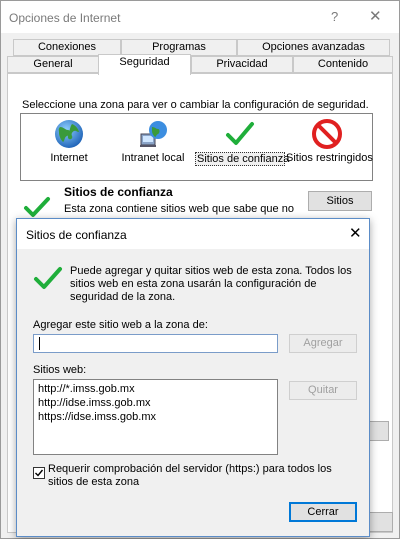  What do you see at coordinates (340, 201) in the screenshot?
I see `sites-button: Sitios` at bounding box center [340, 201].